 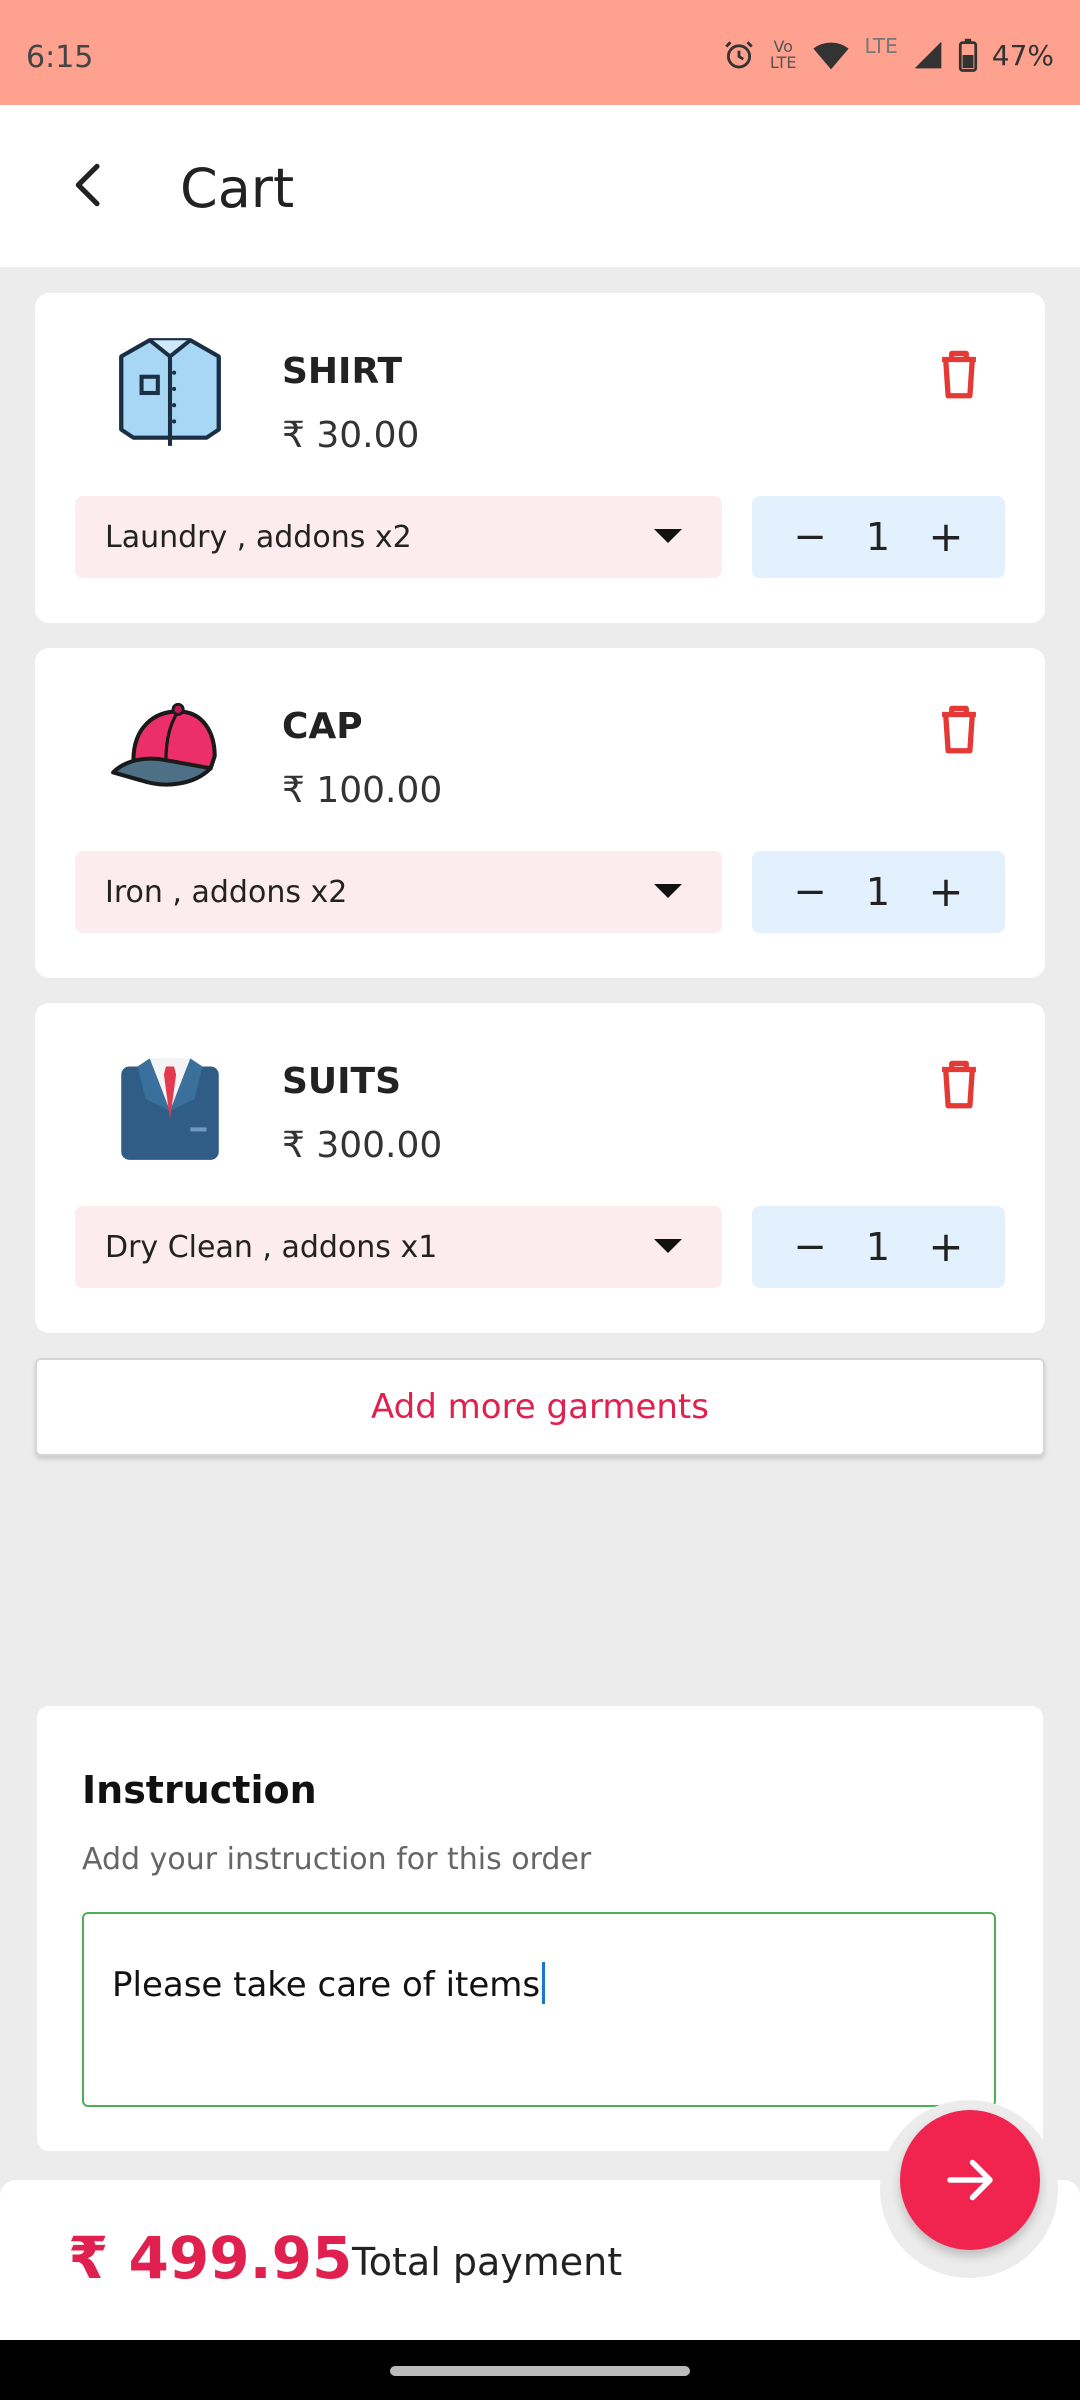 I want to click on service-dropdown: Iron , addons x2, so click(x=398, y=892).